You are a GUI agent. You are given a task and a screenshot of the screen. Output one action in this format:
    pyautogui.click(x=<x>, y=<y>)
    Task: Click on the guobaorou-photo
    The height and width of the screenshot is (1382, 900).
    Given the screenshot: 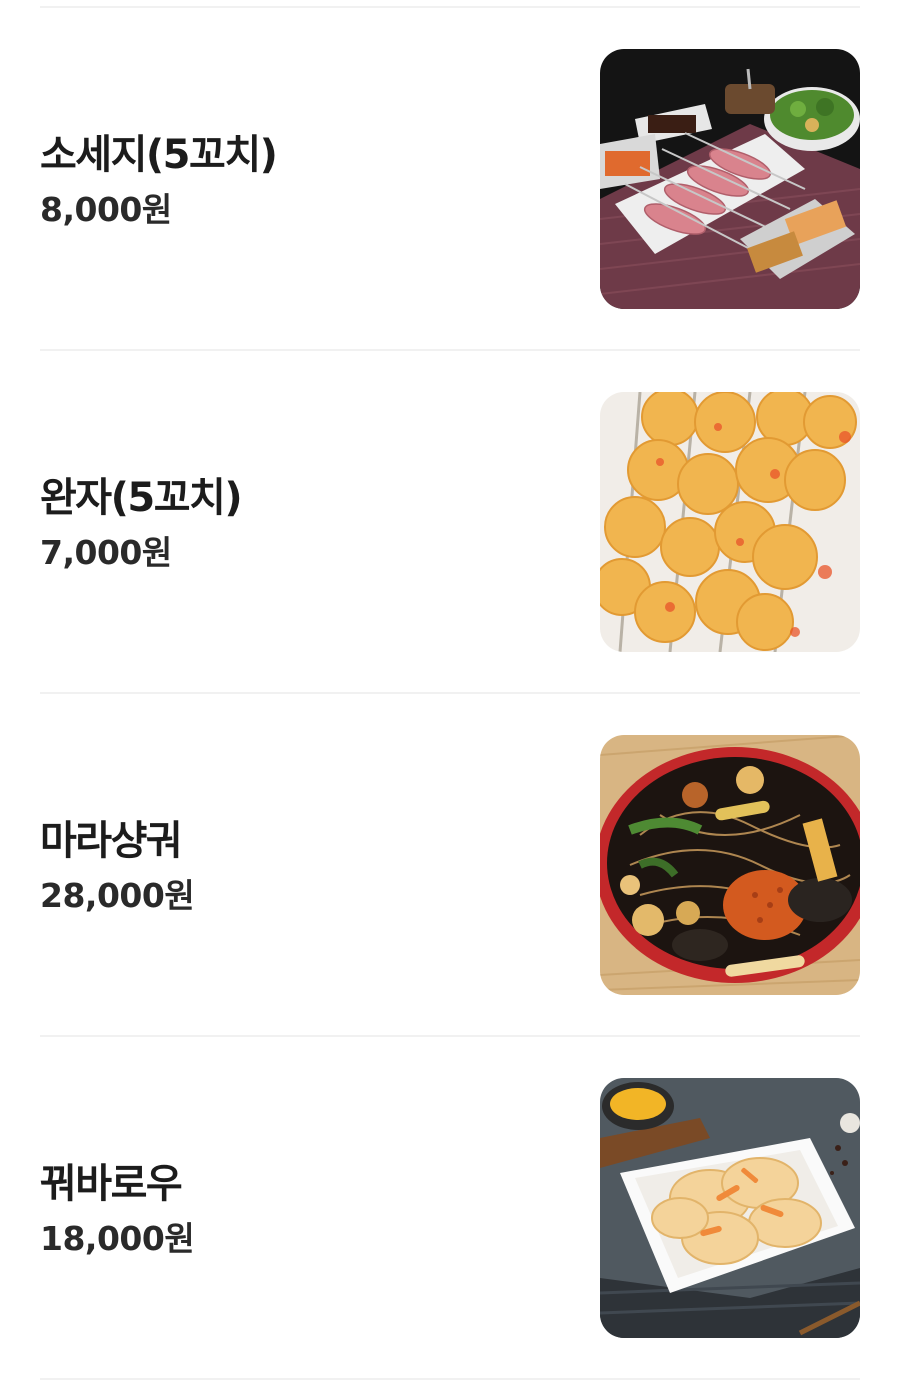 What is the action you would take?
    pyautogui.click(x=730, y=1207)
    